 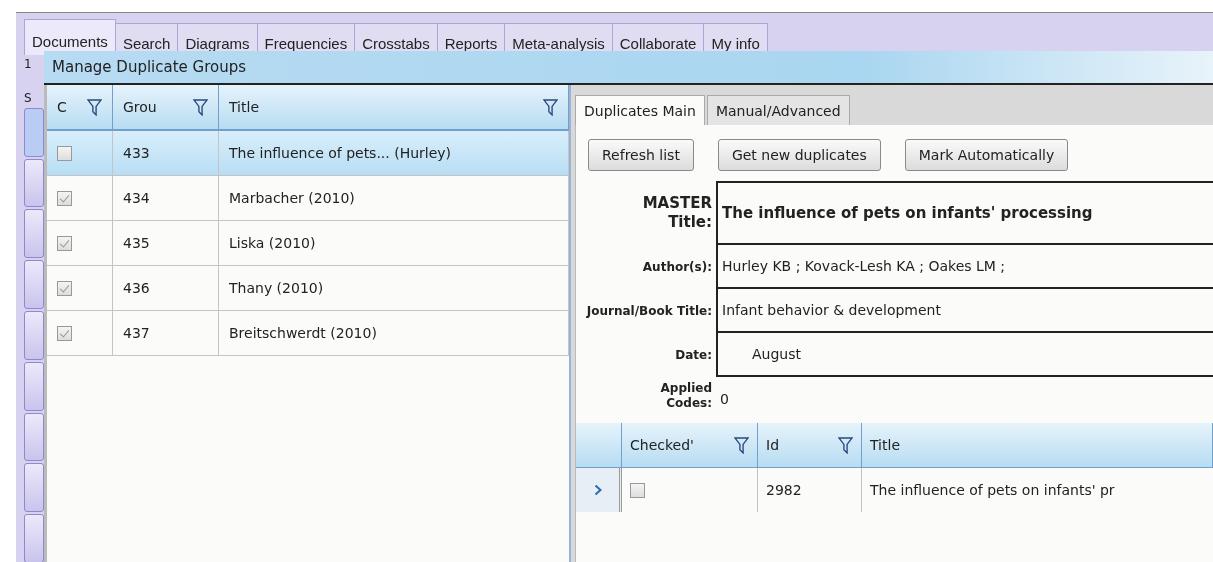 I want to click on field-value: Infant behavior & development, so click(x=964, y=311).